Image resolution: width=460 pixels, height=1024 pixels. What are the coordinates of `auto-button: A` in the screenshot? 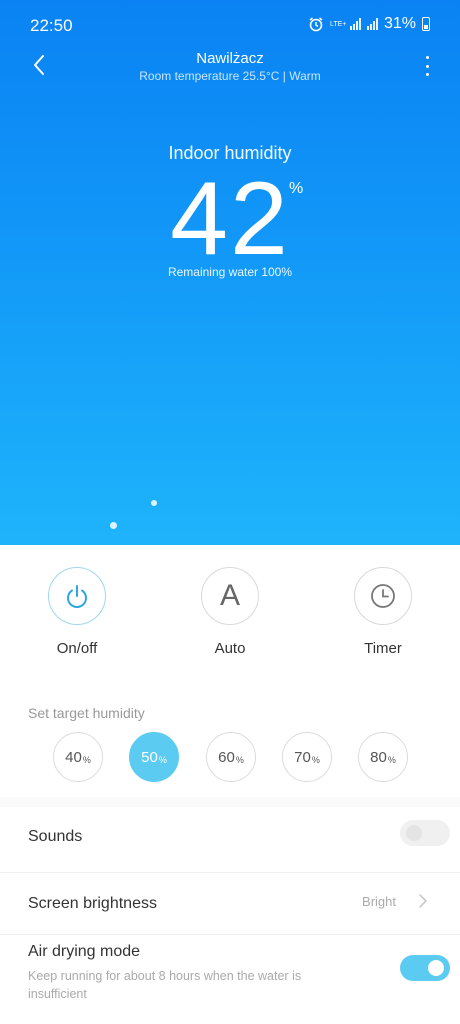 It's located at (230, 596).